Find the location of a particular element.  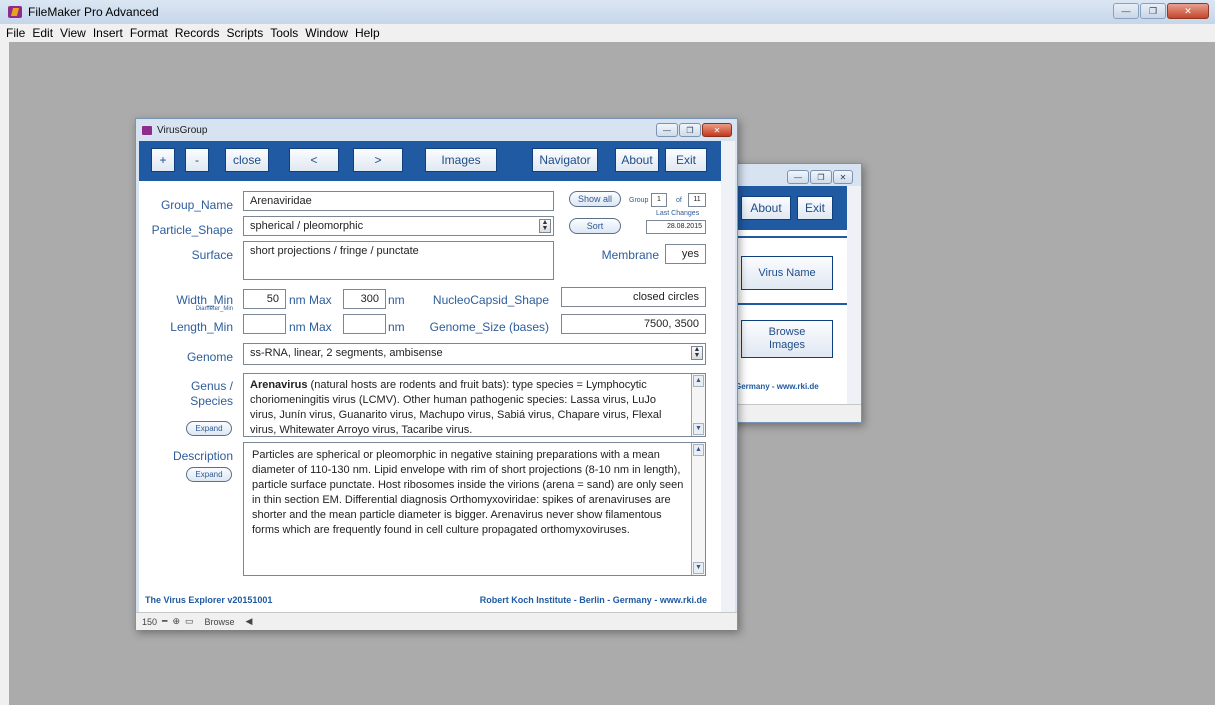

length-min-label: Length_Min is located at coordinates (201, 327).